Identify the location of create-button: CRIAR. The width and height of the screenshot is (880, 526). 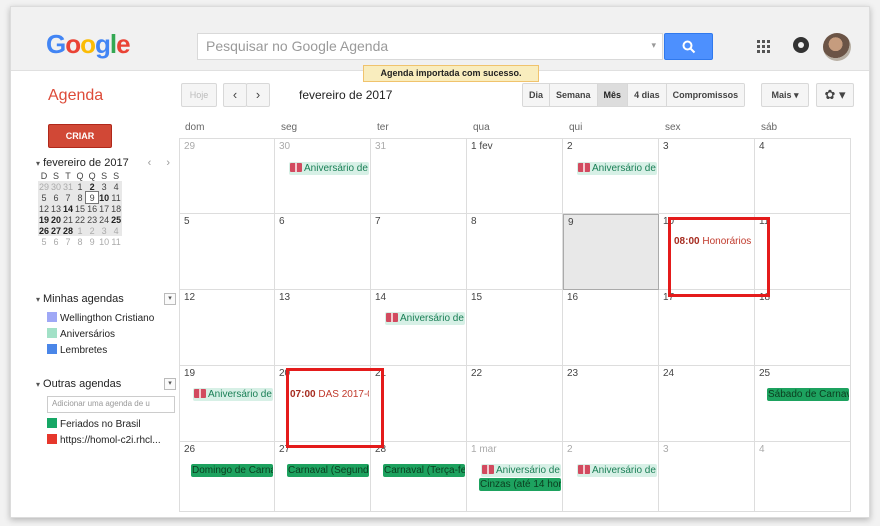
(80, 136).